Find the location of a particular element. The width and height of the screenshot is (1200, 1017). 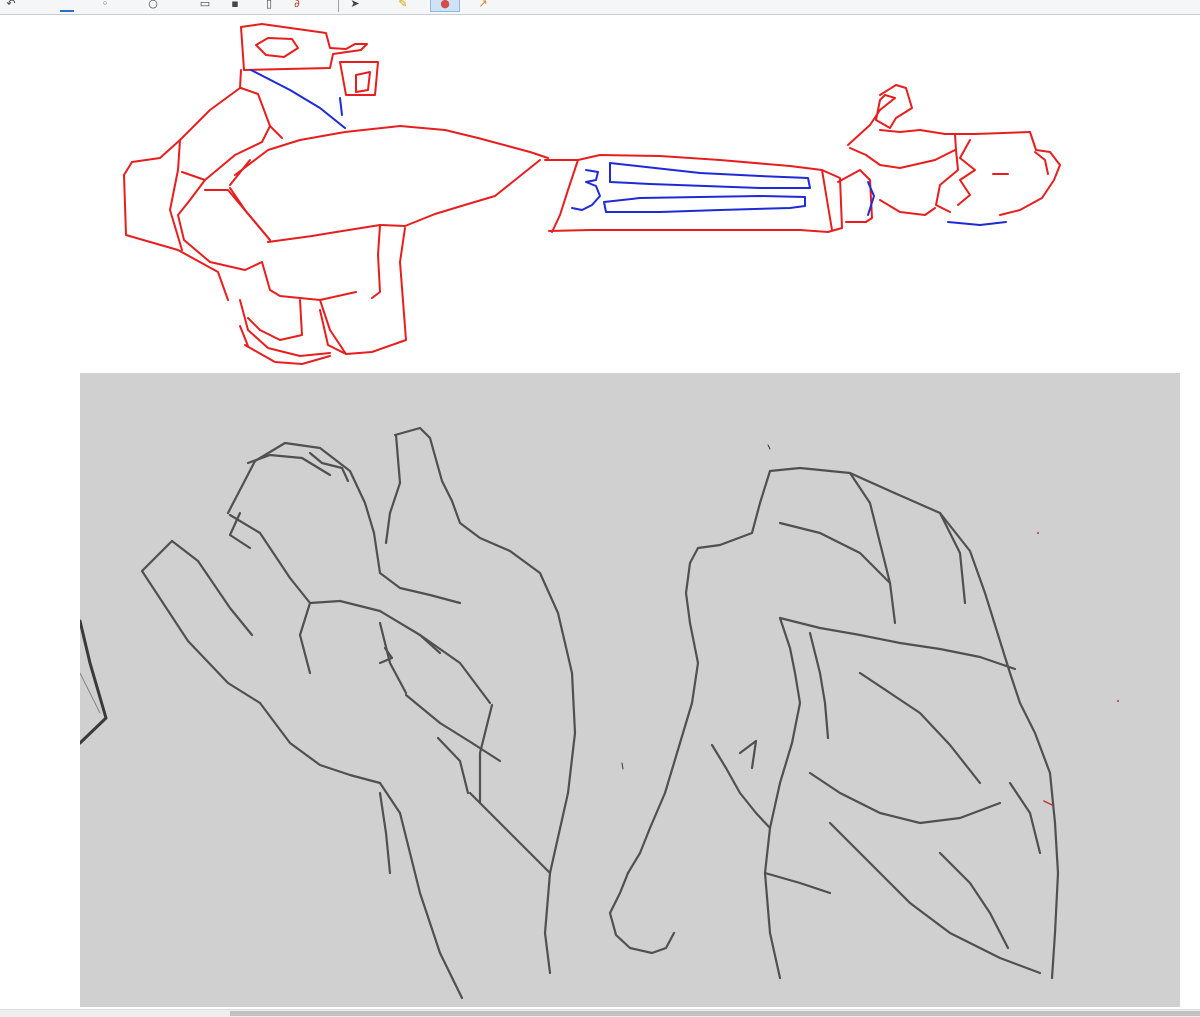

marker-icon: ↗ is located at coordinates (483, 6).